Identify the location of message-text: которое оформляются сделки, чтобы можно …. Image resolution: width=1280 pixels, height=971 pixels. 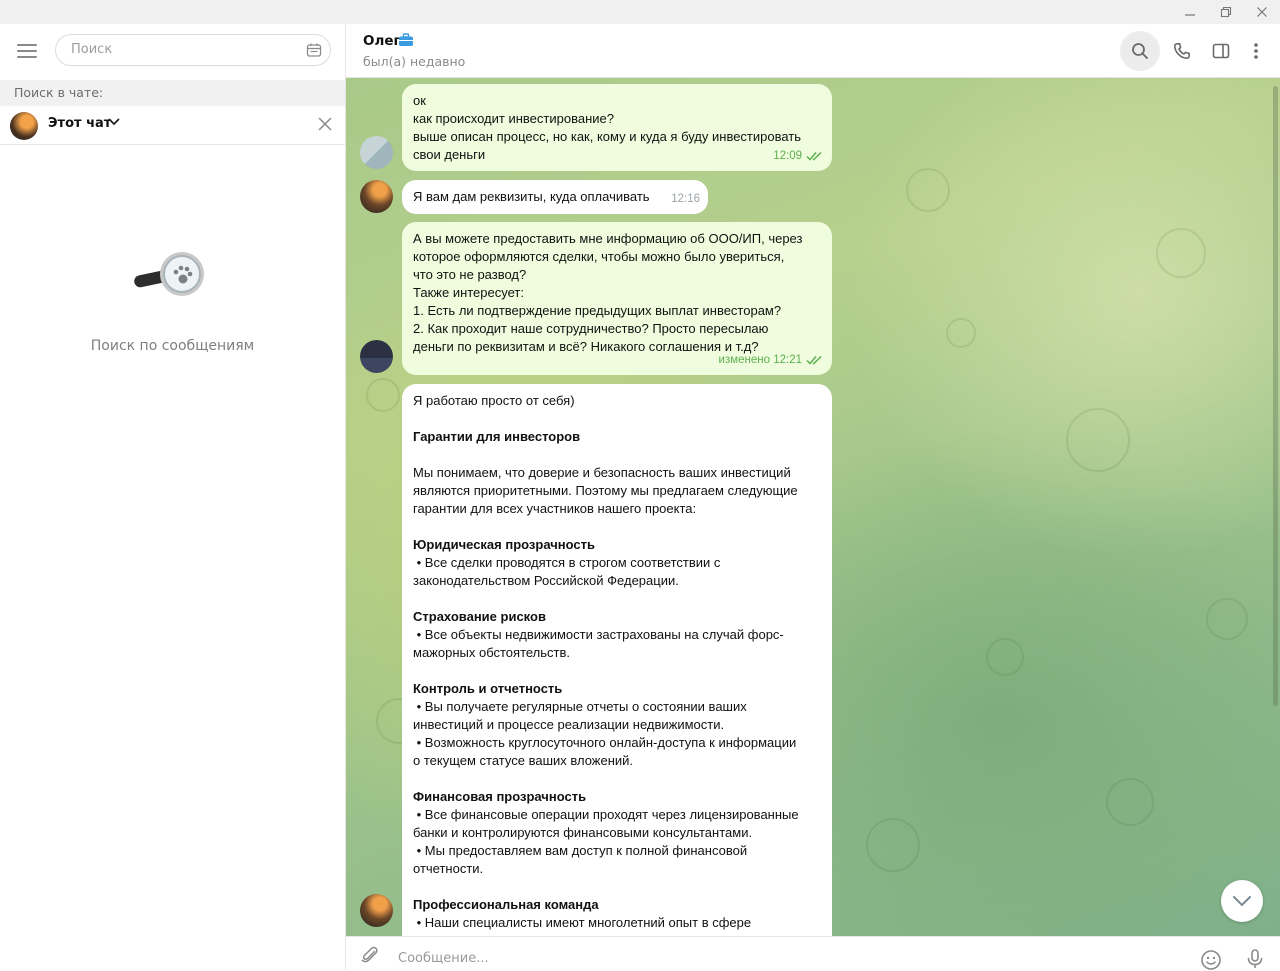
(599, 256).